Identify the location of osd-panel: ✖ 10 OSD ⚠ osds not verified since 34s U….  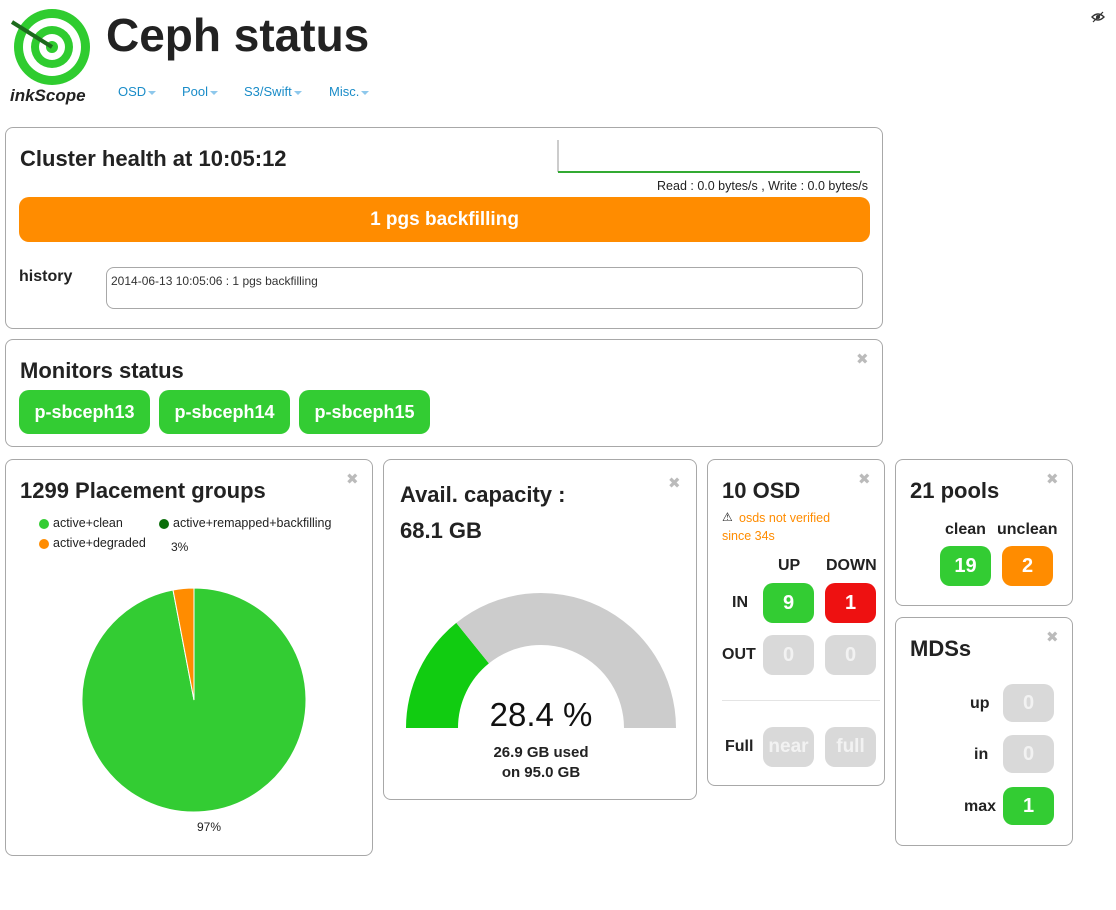
(796, 622).